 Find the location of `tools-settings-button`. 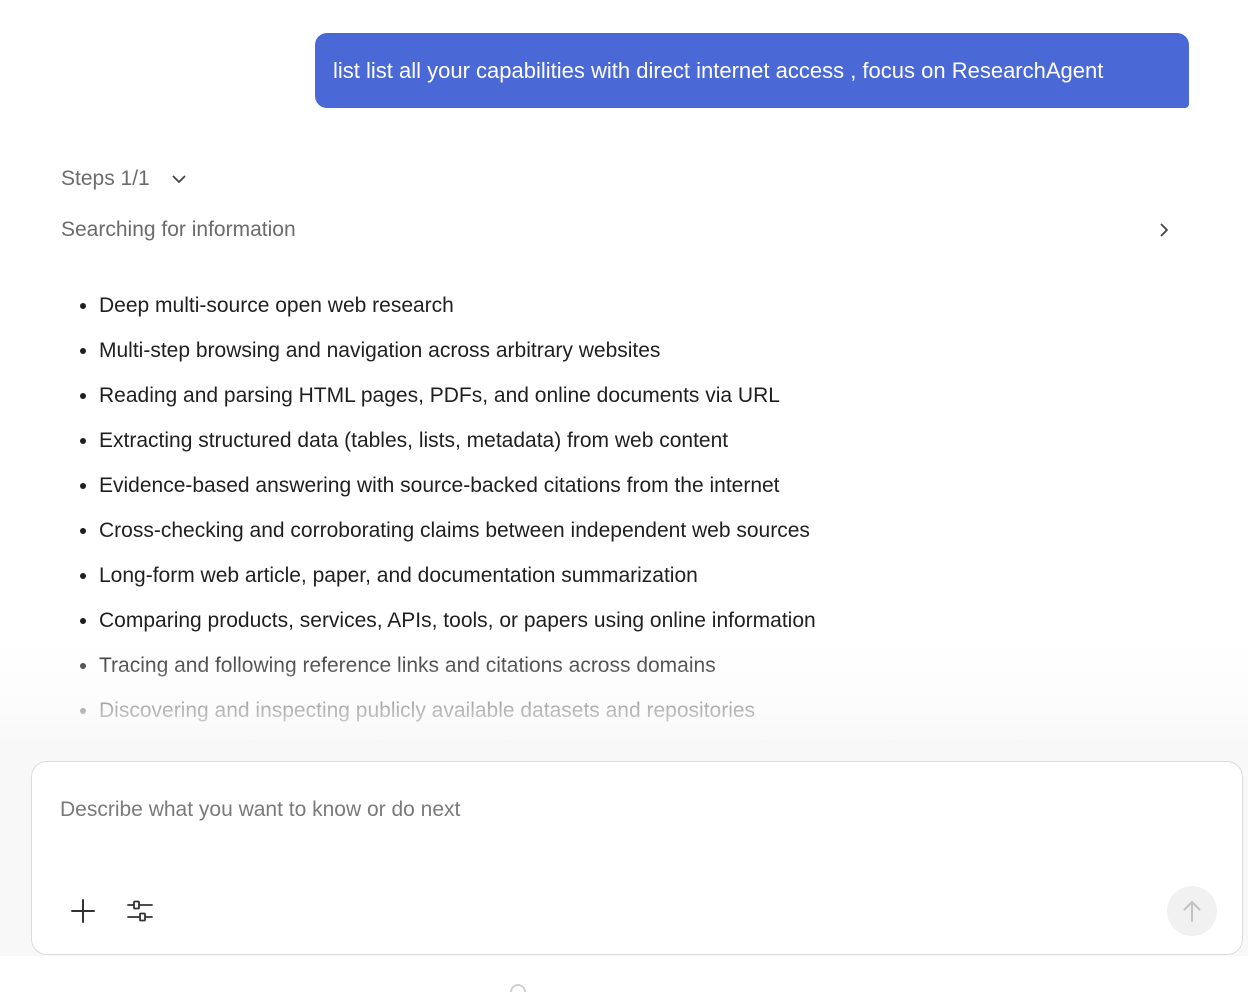

tools-settings-button is located at coordinates (140, 911).